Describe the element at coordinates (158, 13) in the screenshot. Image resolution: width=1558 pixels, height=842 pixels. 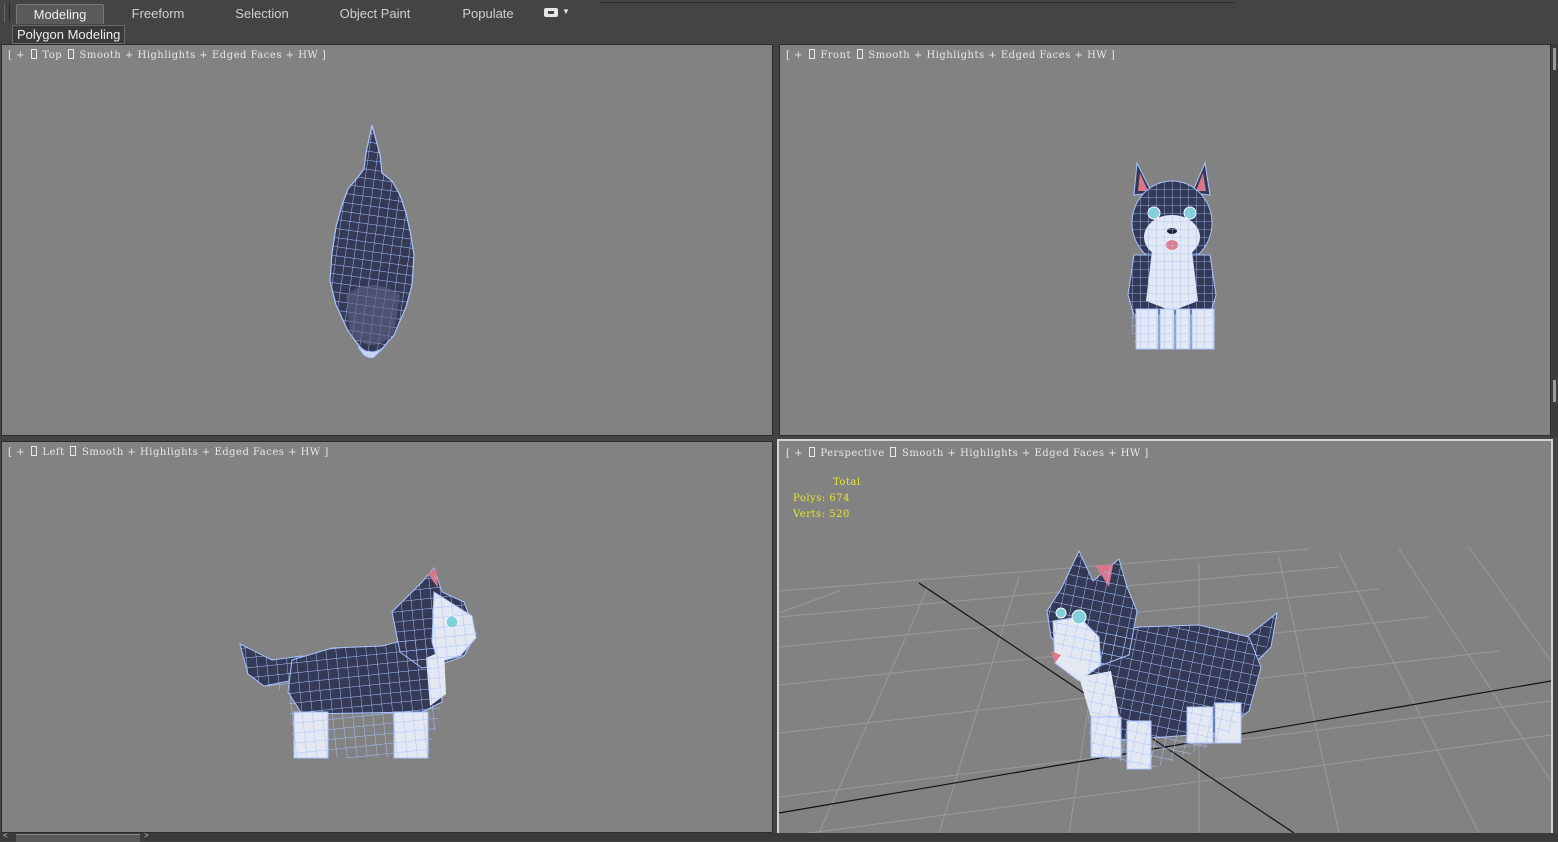
I see `tab-freeform: Freeform` at that location.